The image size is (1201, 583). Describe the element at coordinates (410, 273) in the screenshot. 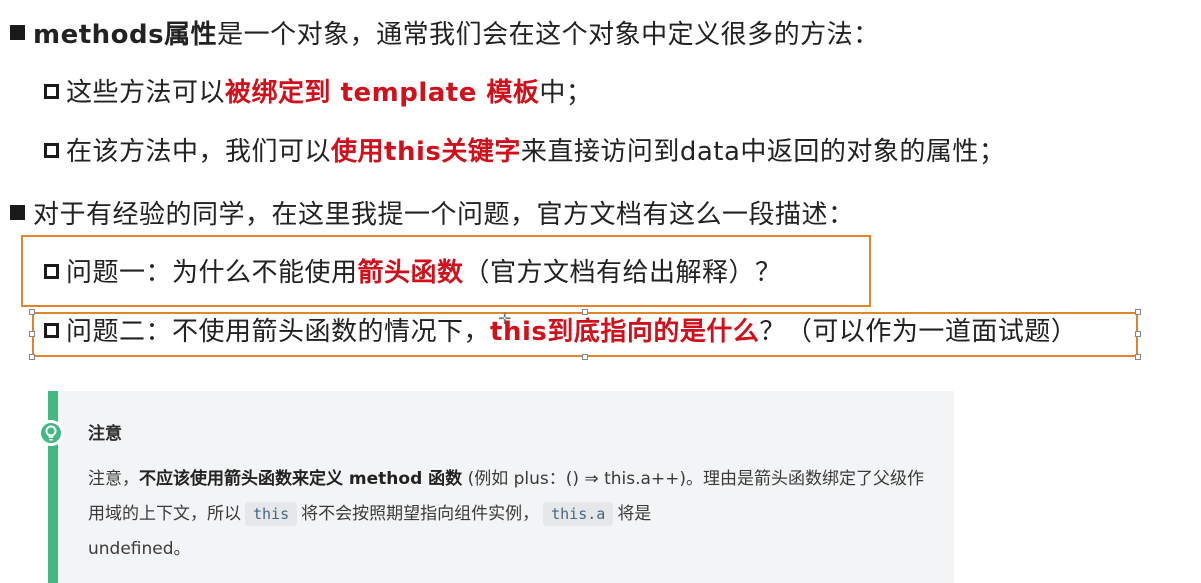

I see `emphasis-text: 箭头函数` at that location.